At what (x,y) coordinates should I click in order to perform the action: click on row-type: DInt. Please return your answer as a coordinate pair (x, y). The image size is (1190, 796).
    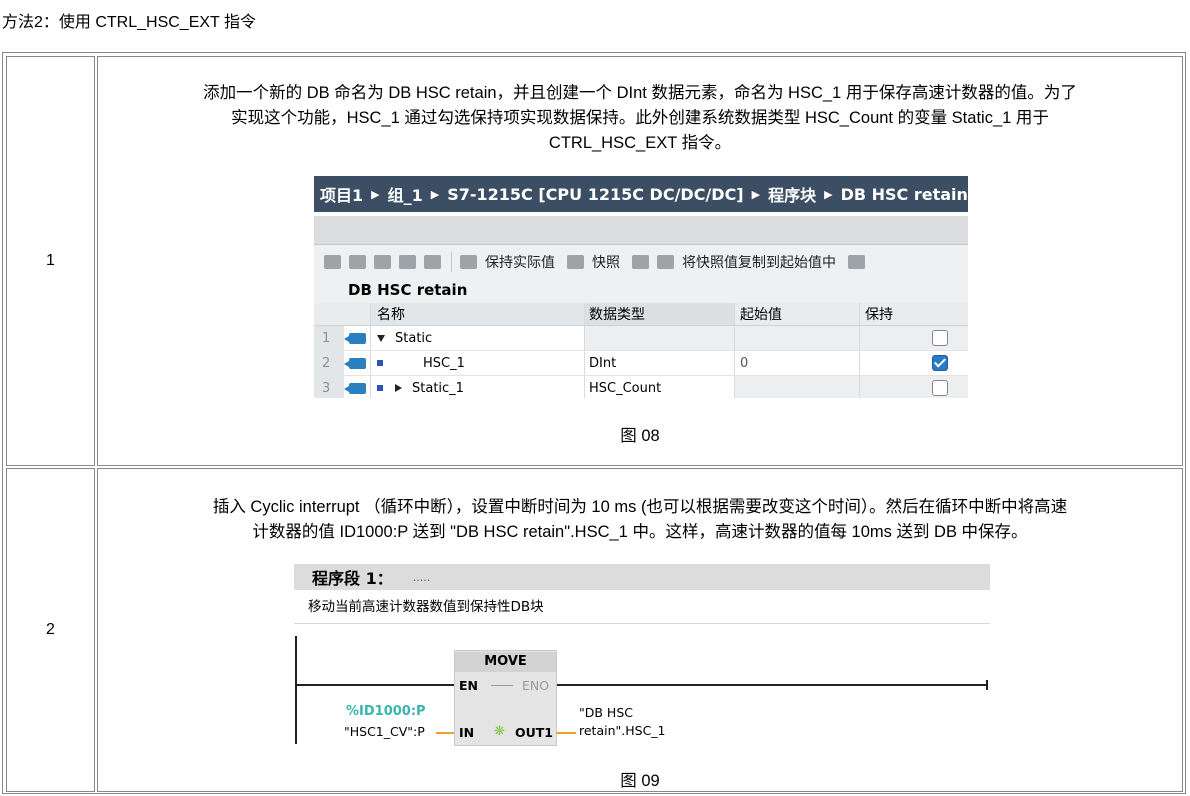
    Looking at the image, I should click on (659, 363).